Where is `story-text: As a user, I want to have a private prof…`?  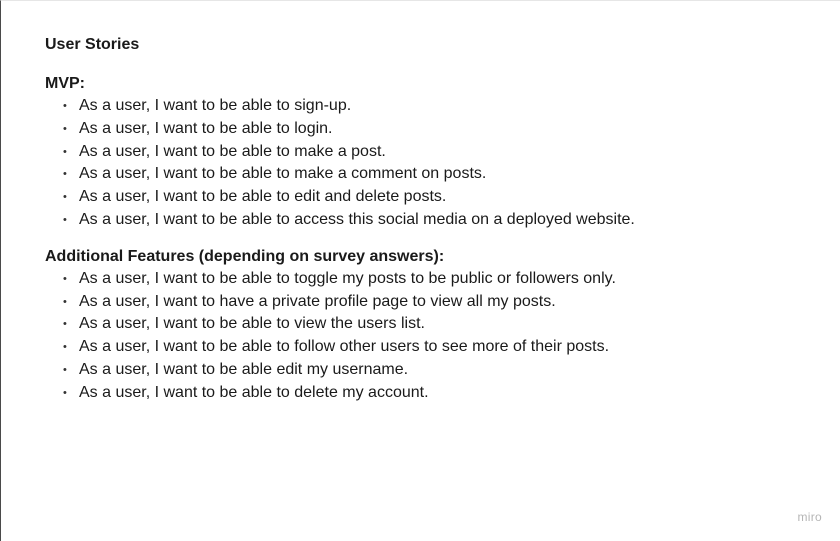
story-text: As a user, I want to have a private prof… is located at coordinates (317, 301).